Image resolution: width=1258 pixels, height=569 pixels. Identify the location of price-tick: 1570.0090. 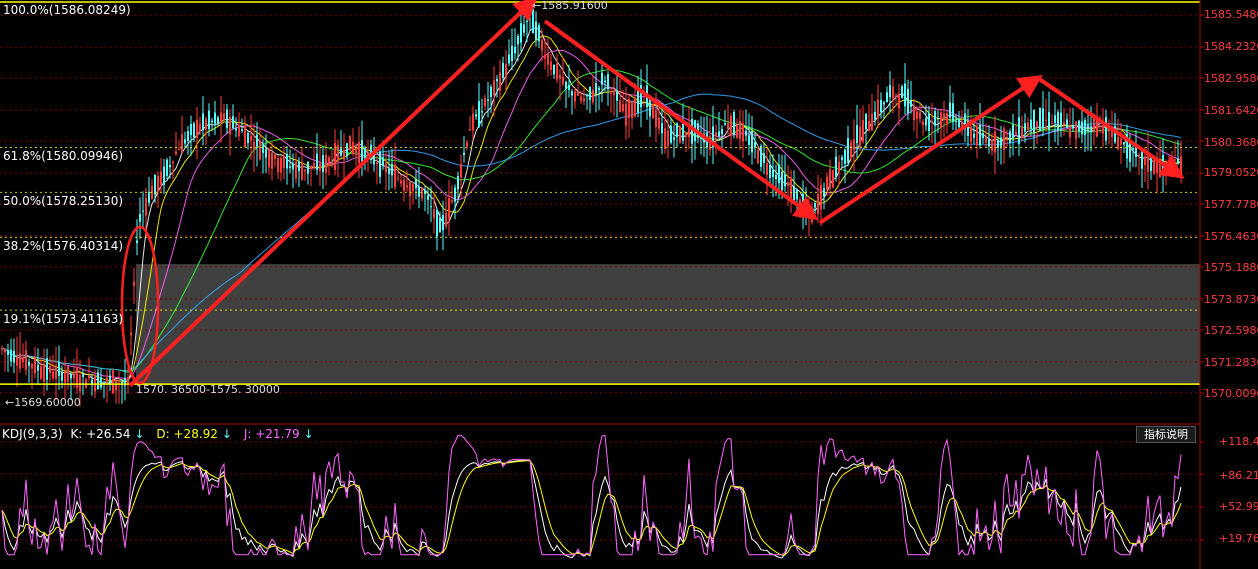
(1231, 393).